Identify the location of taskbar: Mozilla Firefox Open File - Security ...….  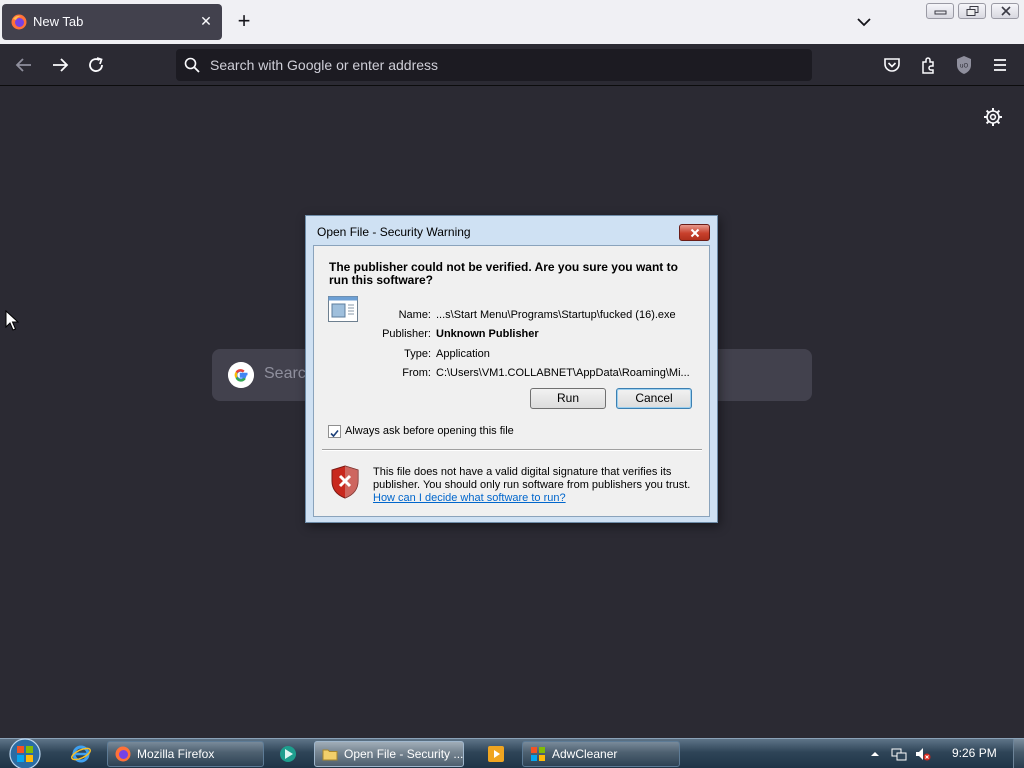
(512, 753).